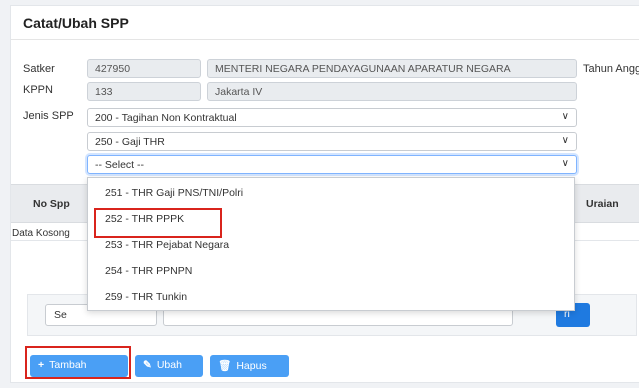  What do you see at coordinates (144, 68) in the screenshot?
I see `satker-code-field: 427950` at bounding box center [144, 68].